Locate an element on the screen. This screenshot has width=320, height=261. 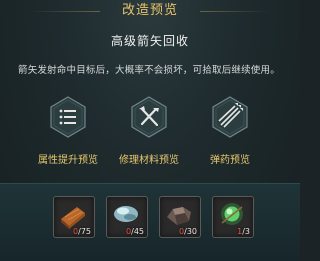
perk-description: 箭矢发射命中目标后，大概率不会损坏，可拾取后继续使用。 is located at coordinates (149, 70).